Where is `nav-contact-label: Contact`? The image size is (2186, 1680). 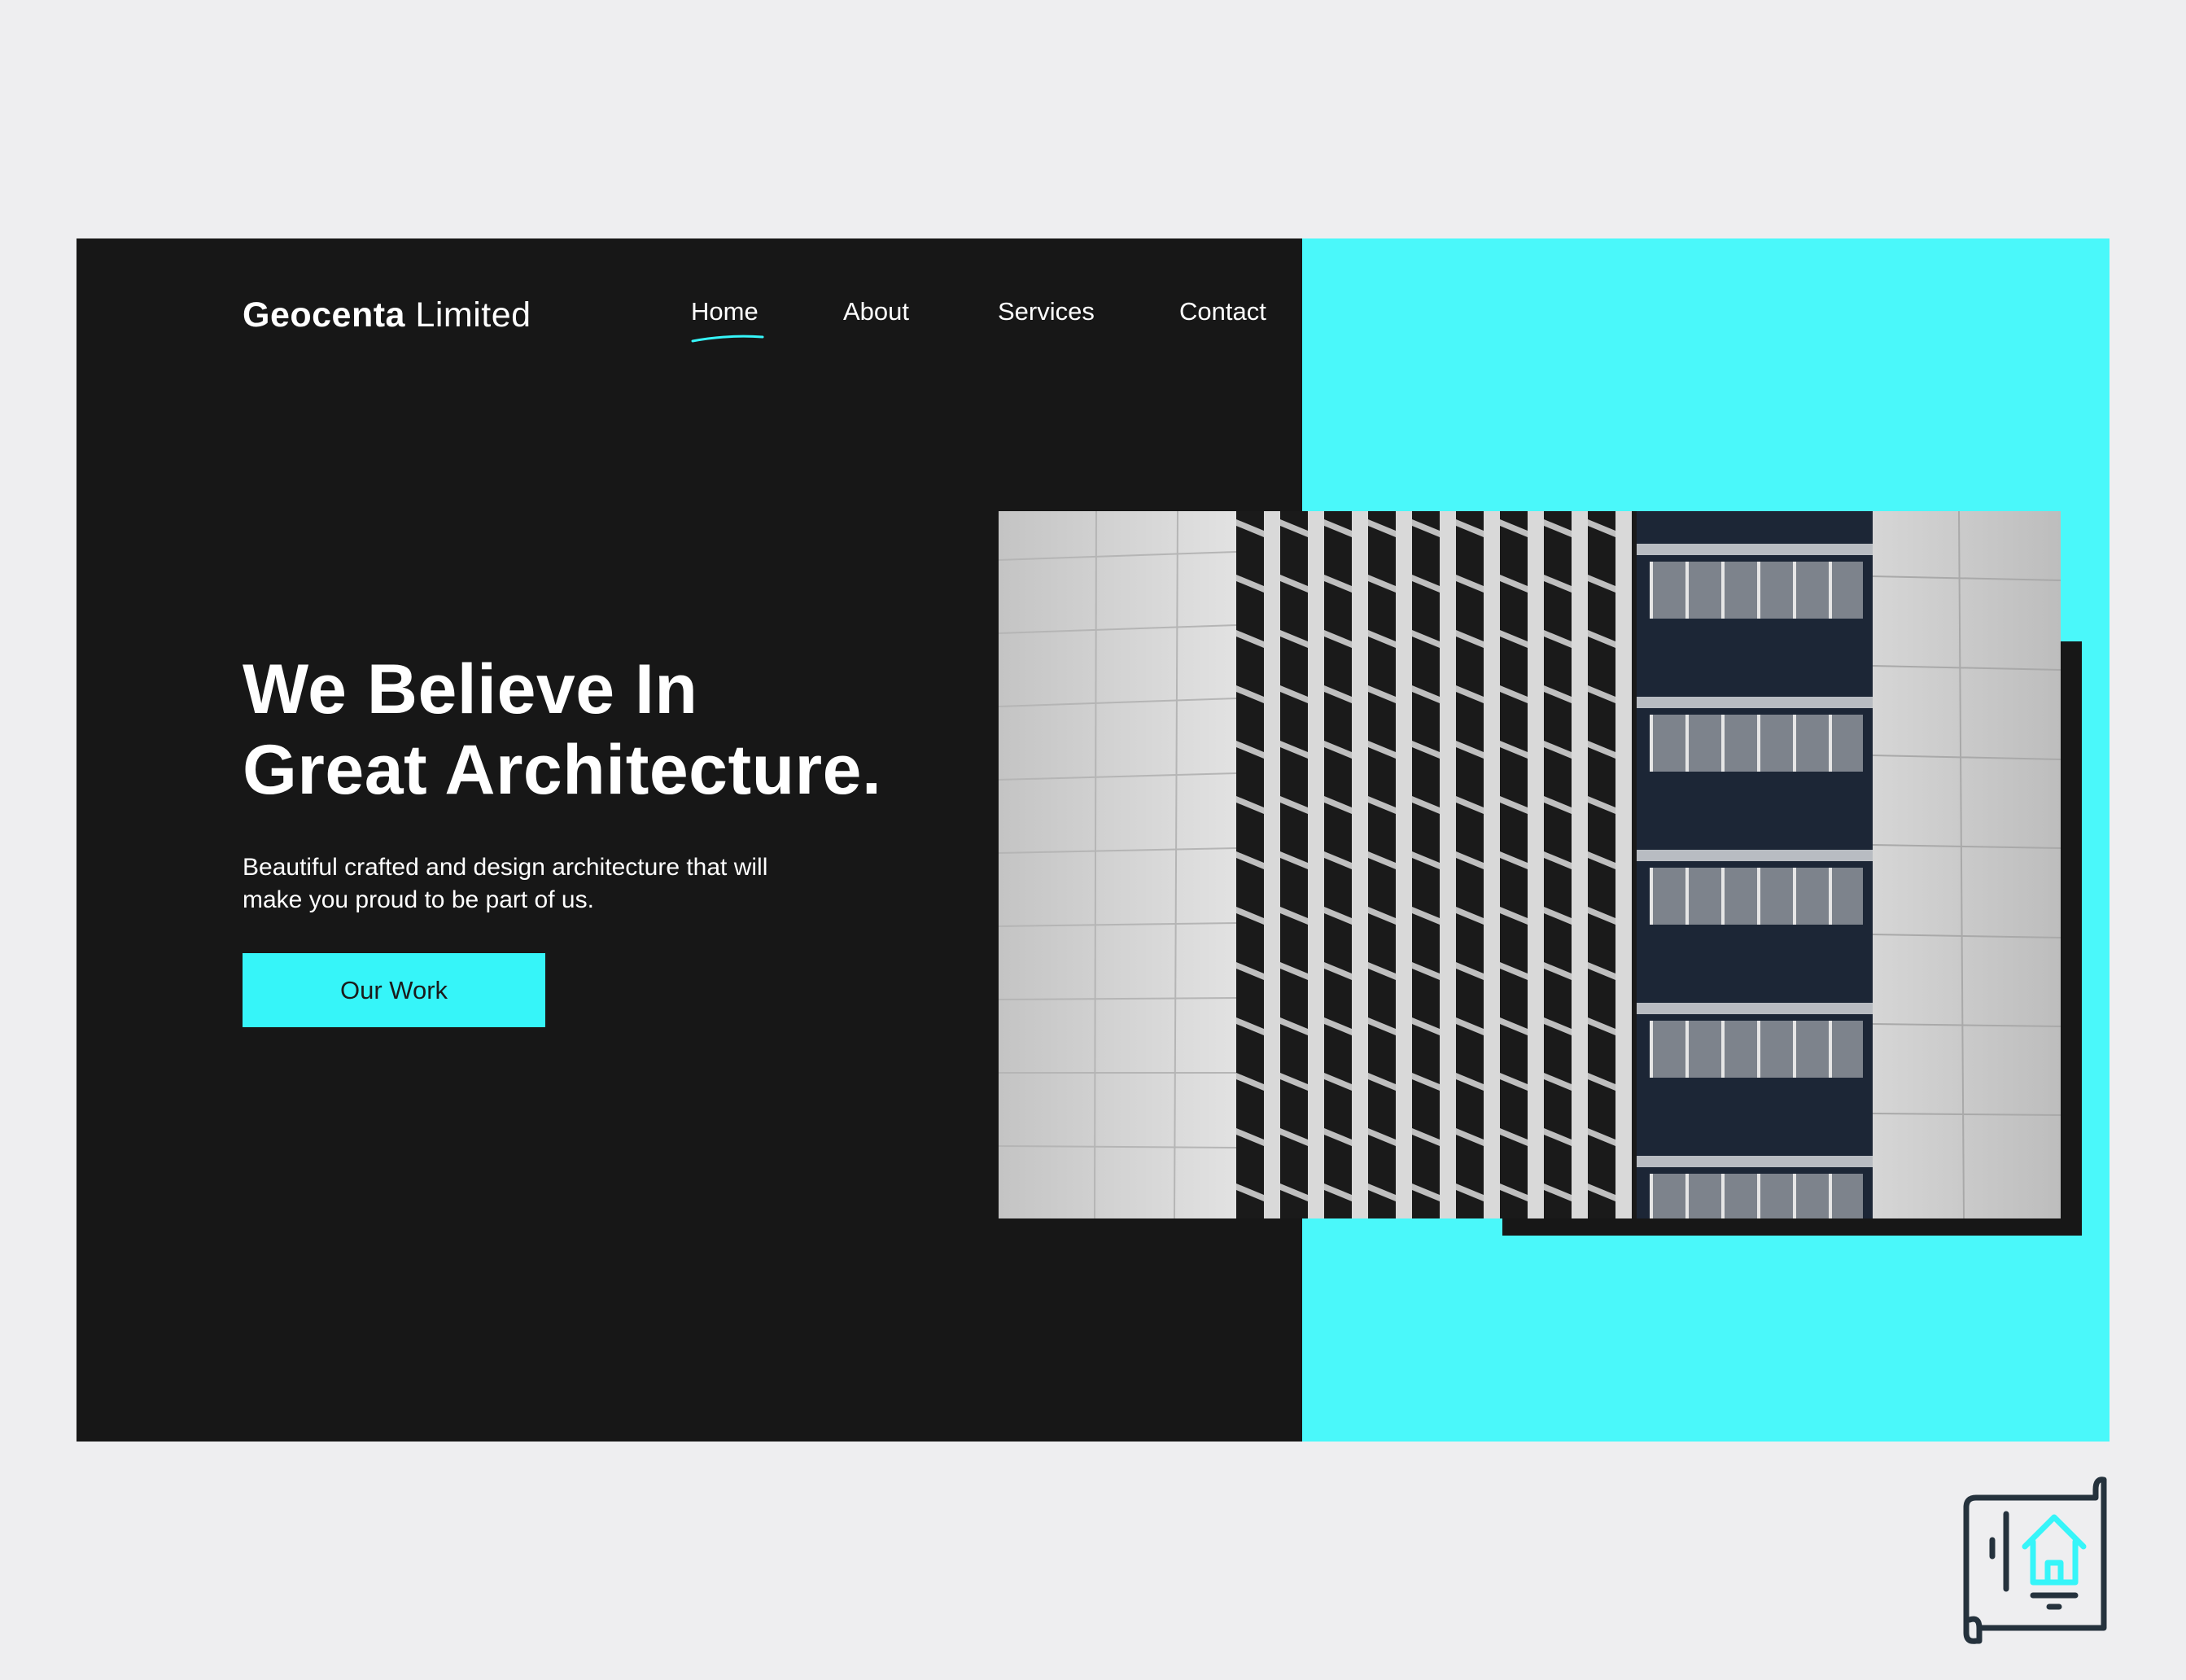 nav-contact-label: Contact is located at coordinates (1222, 312).